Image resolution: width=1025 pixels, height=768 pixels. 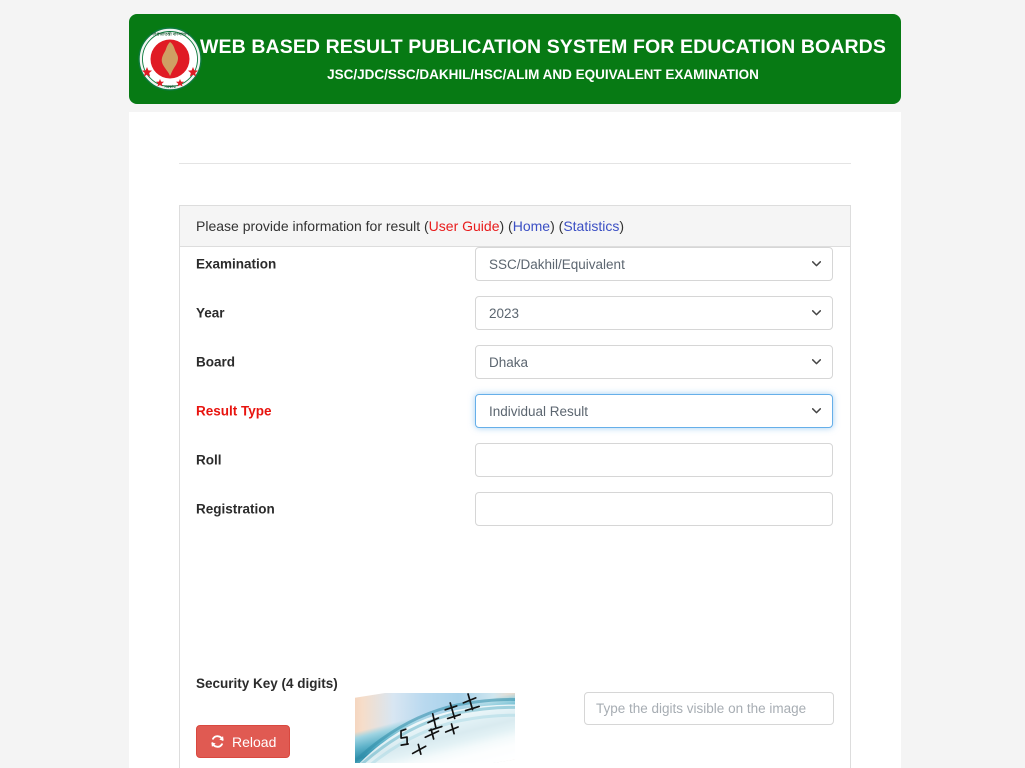 I want to click on label-roll: Roll, so click(x=209, y=460).